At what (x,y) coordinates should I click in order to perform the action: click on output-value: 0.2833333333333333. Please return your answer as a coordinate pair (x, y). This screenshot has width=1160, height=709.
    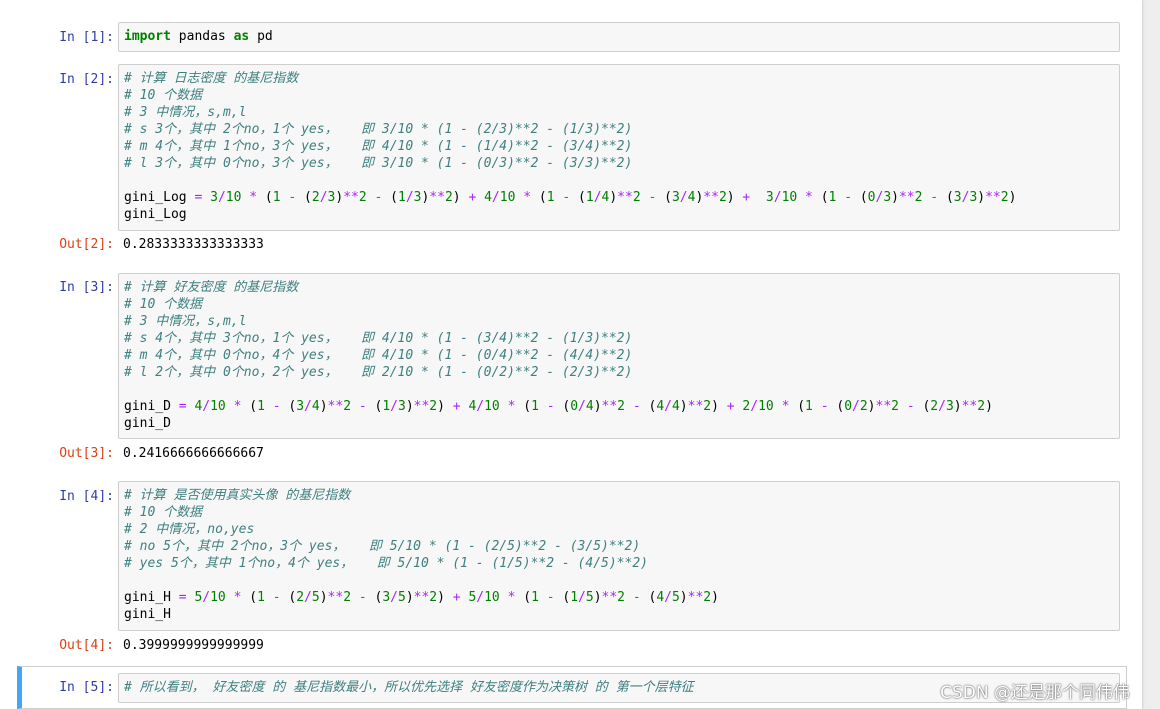
    Looking at the image, I should click on (193, 244).